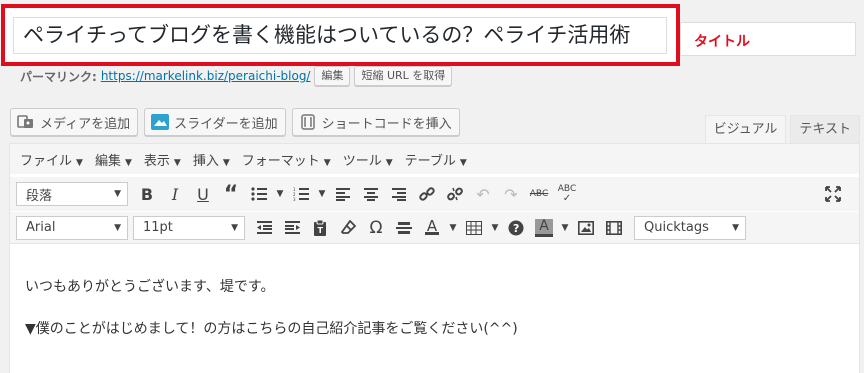 The height and width of the screenshot is (373, 864). I want to click on menu-table: テーブル ▼, so click(436, 159).